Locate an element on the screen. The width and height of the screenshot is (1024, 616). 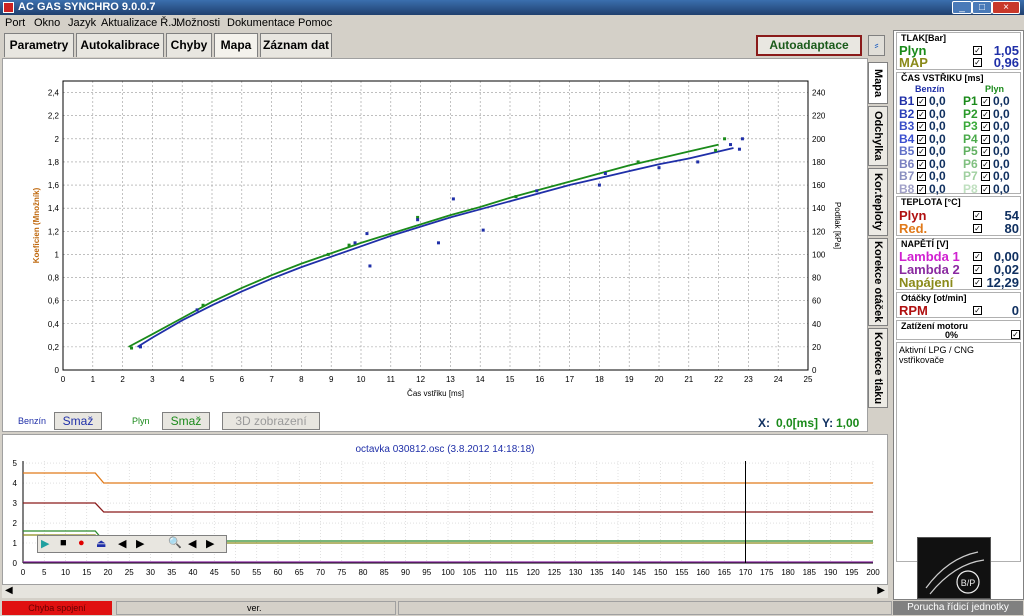
tlak-plyn-checkbox: ✓ is located at coordinates (977, 50).